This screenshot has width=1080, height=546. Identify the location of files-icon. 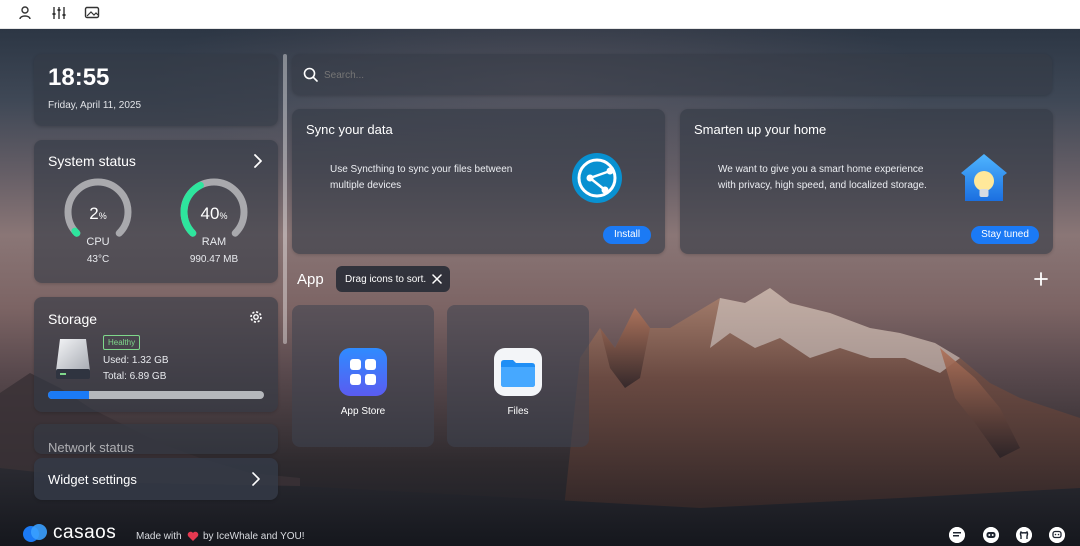
(518, 372).